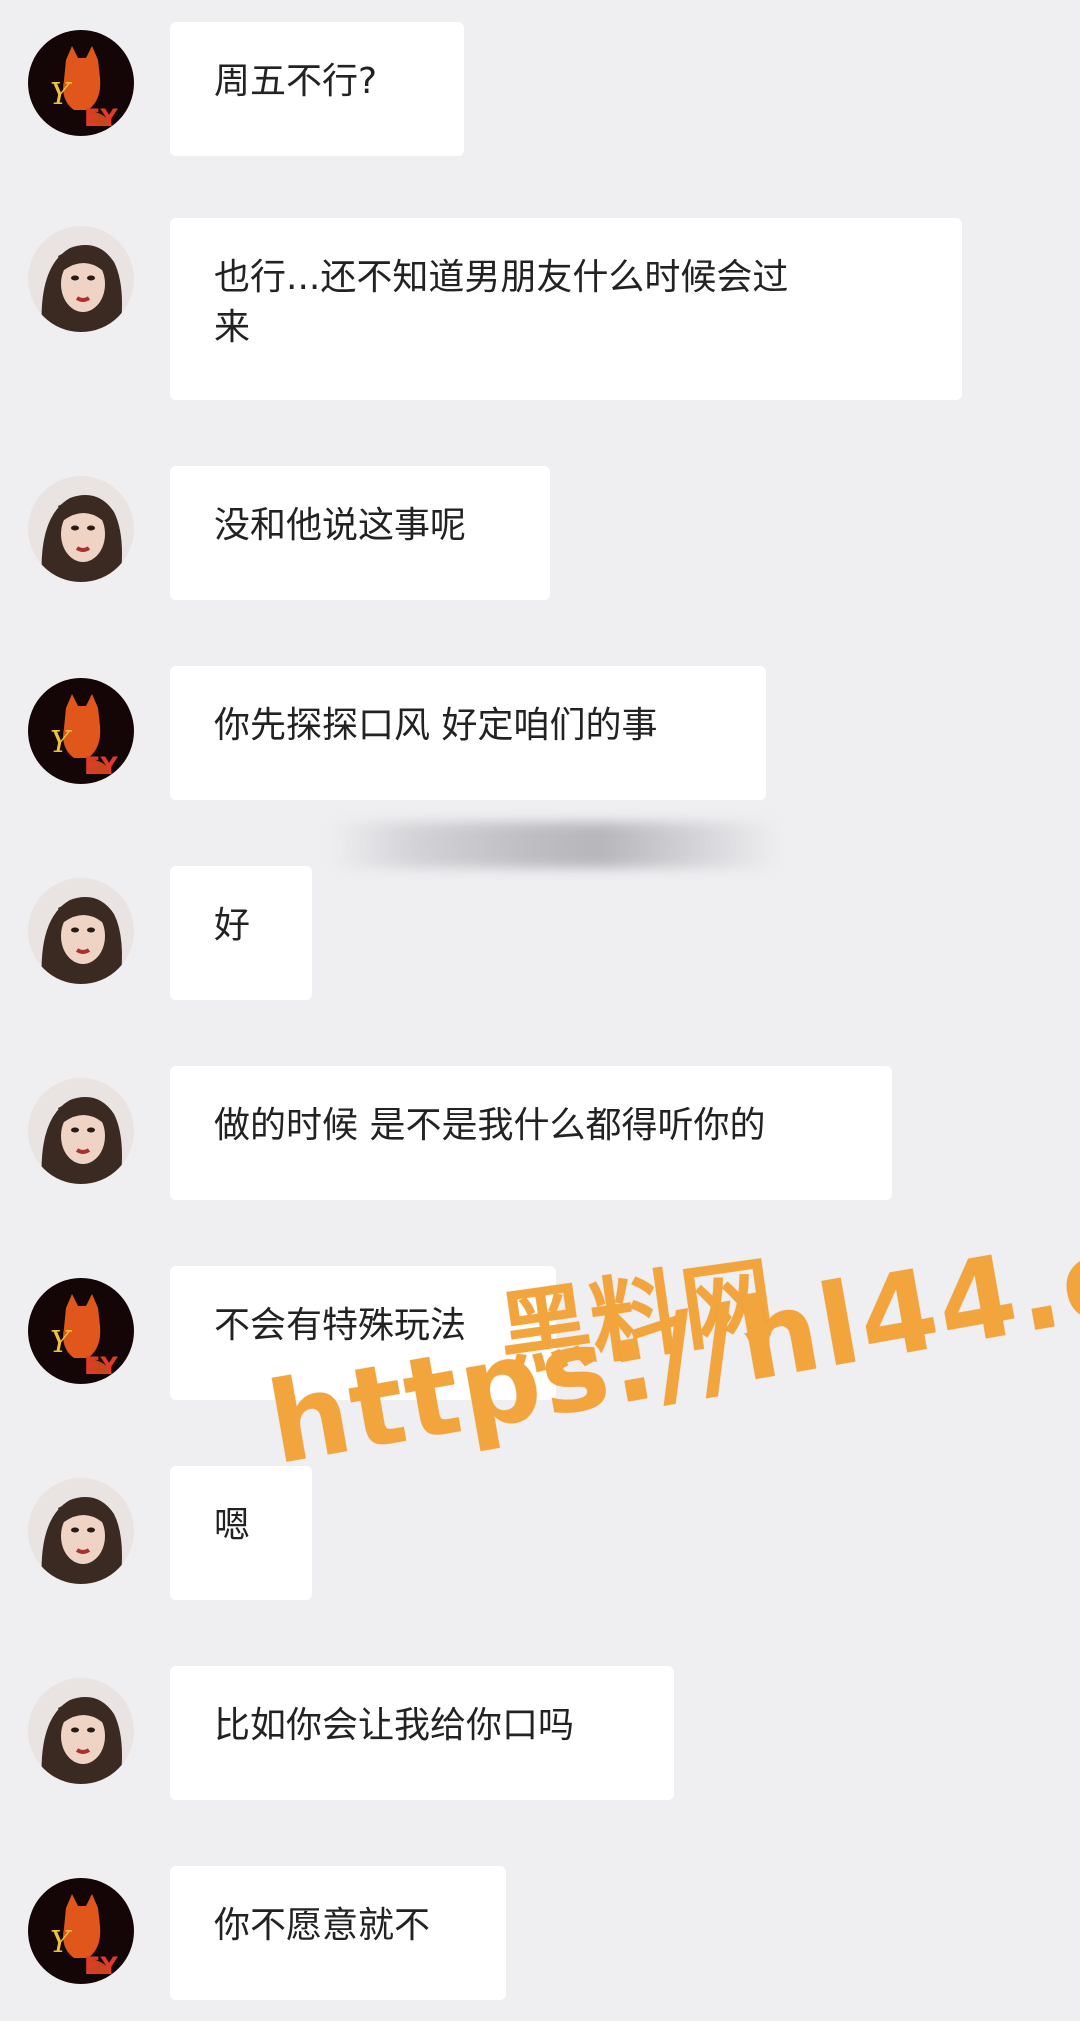 The image size is (1080, 2021). Describe the element at coordinates (531, 1133) in the screenshot. I see `message-bubble: 做的时候 是不是我什么都得听你的` at that location.